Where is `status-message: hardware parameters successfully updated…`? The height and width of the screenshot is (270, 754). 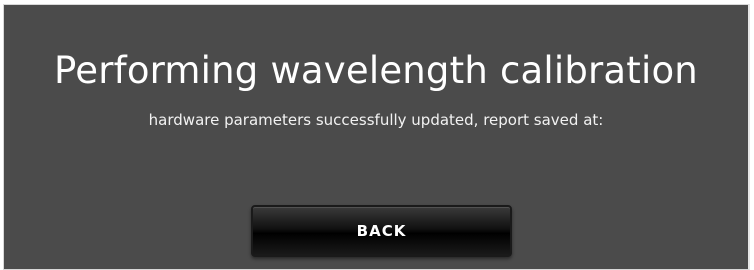 status-message: hardware parameters successfully updated… is located at coordinates (376, 120).